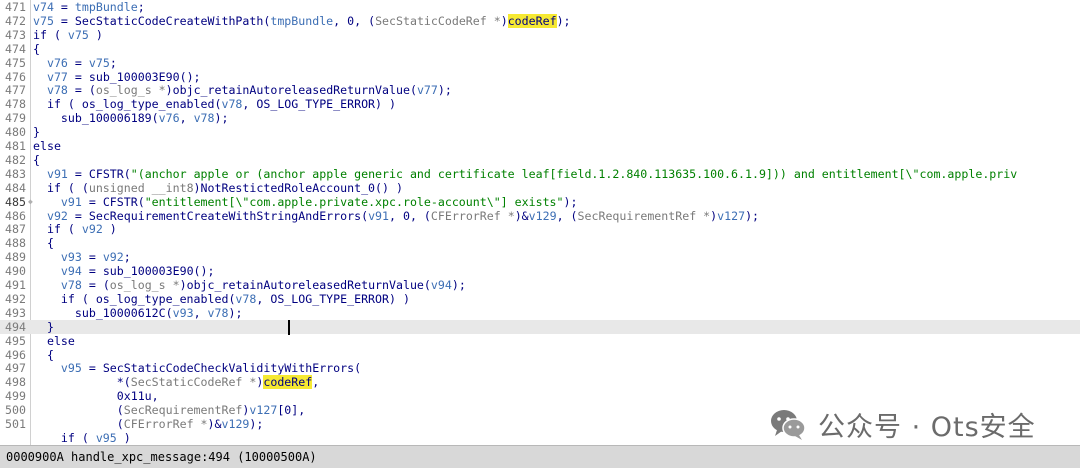 Image resolution: width=1080 pixels, height=468 pixels. Describe the element at coordinates (298, 187) in the screenshot. I see `code-token: )NotRestictedRoleAccount_0() )` at that location.